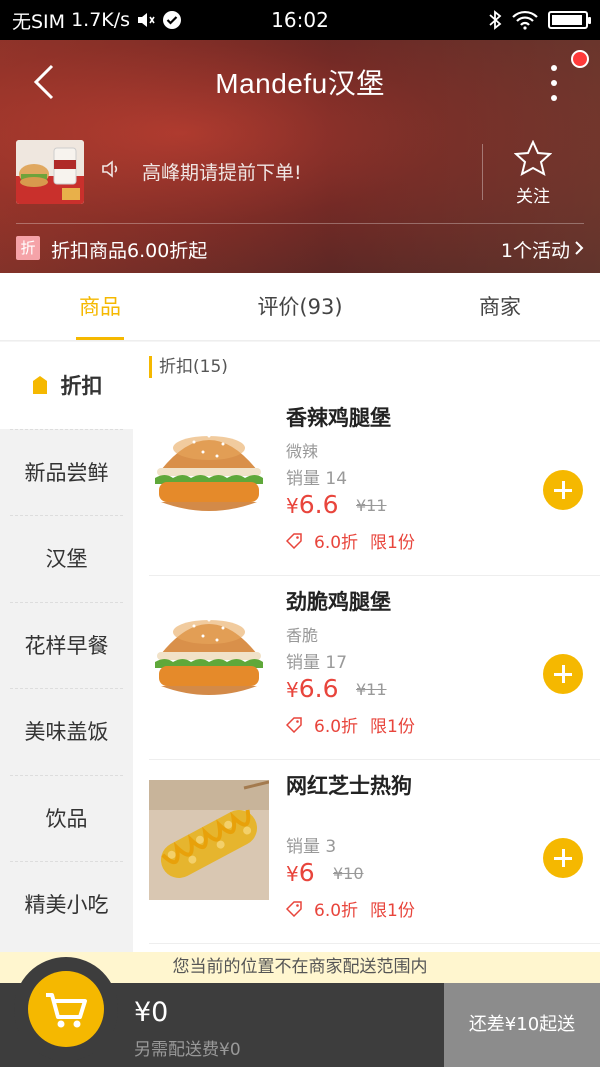  I want to click on sidebar-item-snacks: 精美小吃, so click(66, 904).